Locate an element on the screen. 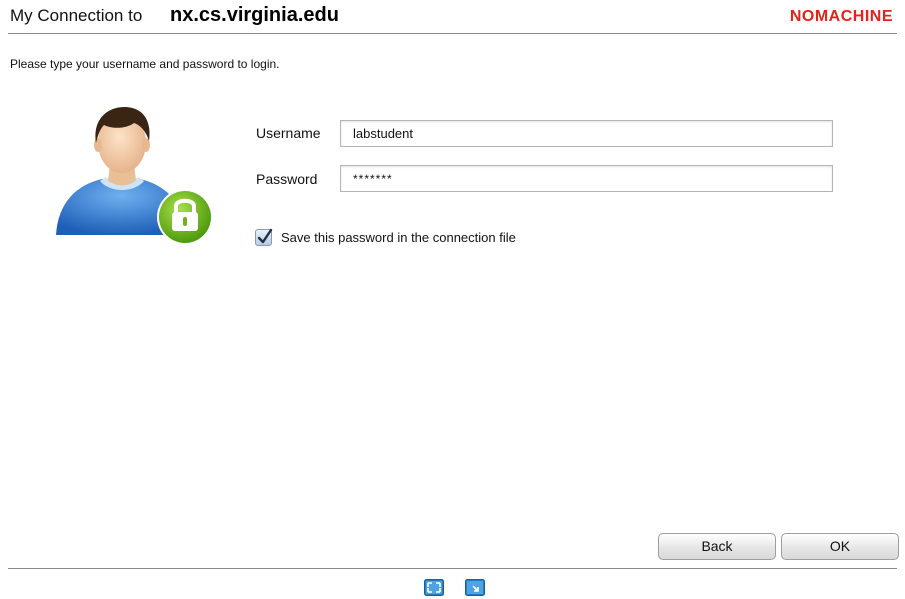 The width and height of the screenshot is (905, 599). back-button: Back is located at coordinates (717, 546).